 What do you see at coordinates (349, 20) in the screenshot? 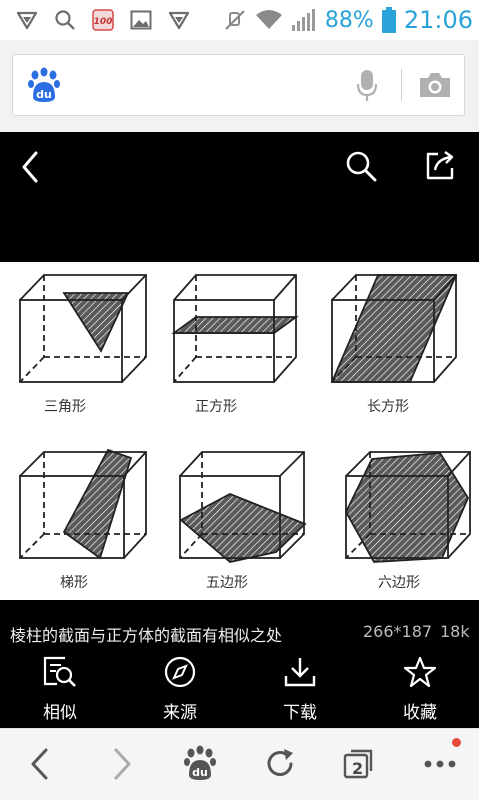
I see `battery-percent: 88%` at bounding box center [349, 20].